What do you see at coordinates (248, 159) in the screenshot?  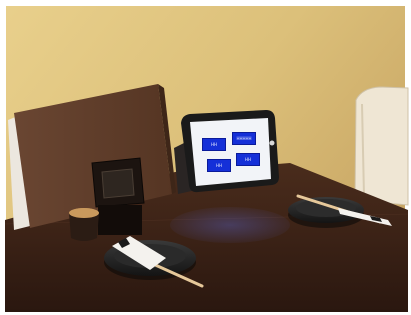 I see `tablet-button-4: HH` at bounding box center [248, 159].